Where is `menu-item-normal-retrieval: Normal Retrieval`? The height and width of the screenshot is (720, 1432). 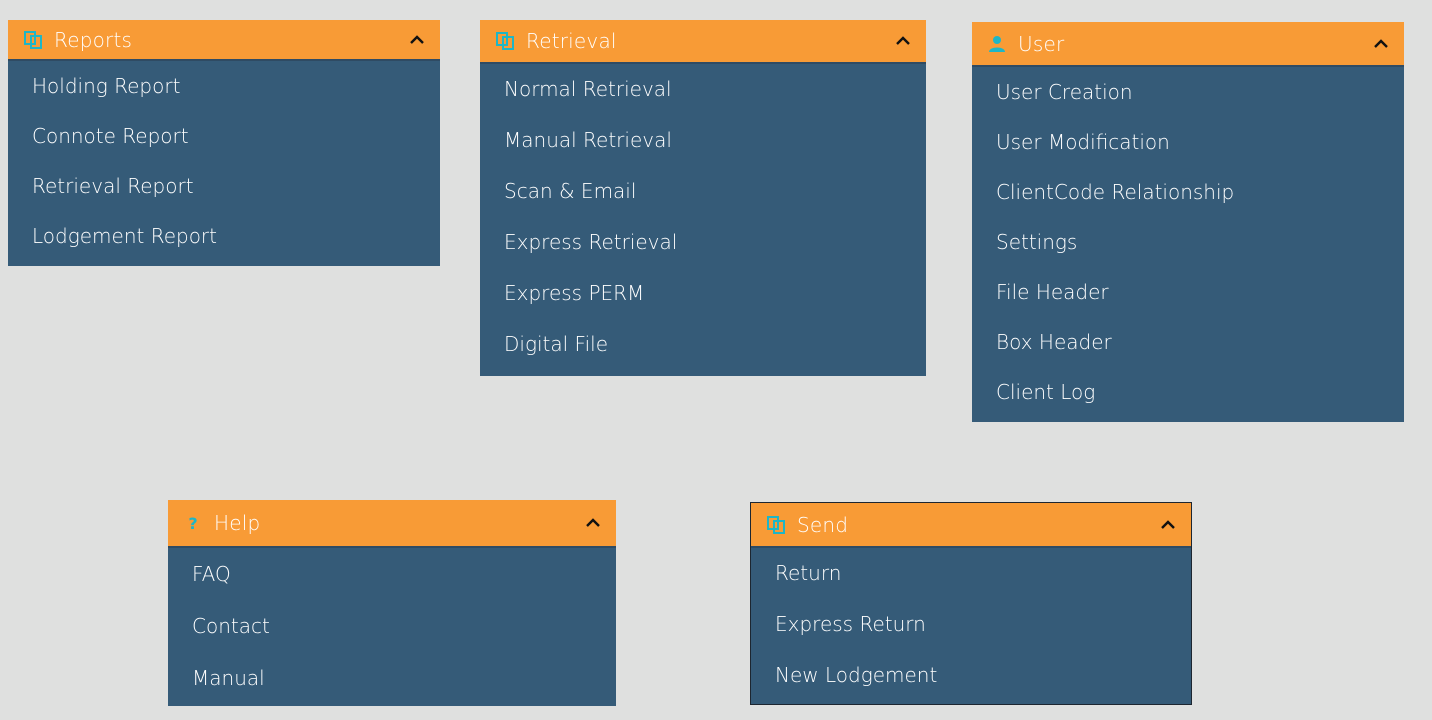
menu-item-normal-retrieval: Normal Retrieval is located at coordinates (703, 89).